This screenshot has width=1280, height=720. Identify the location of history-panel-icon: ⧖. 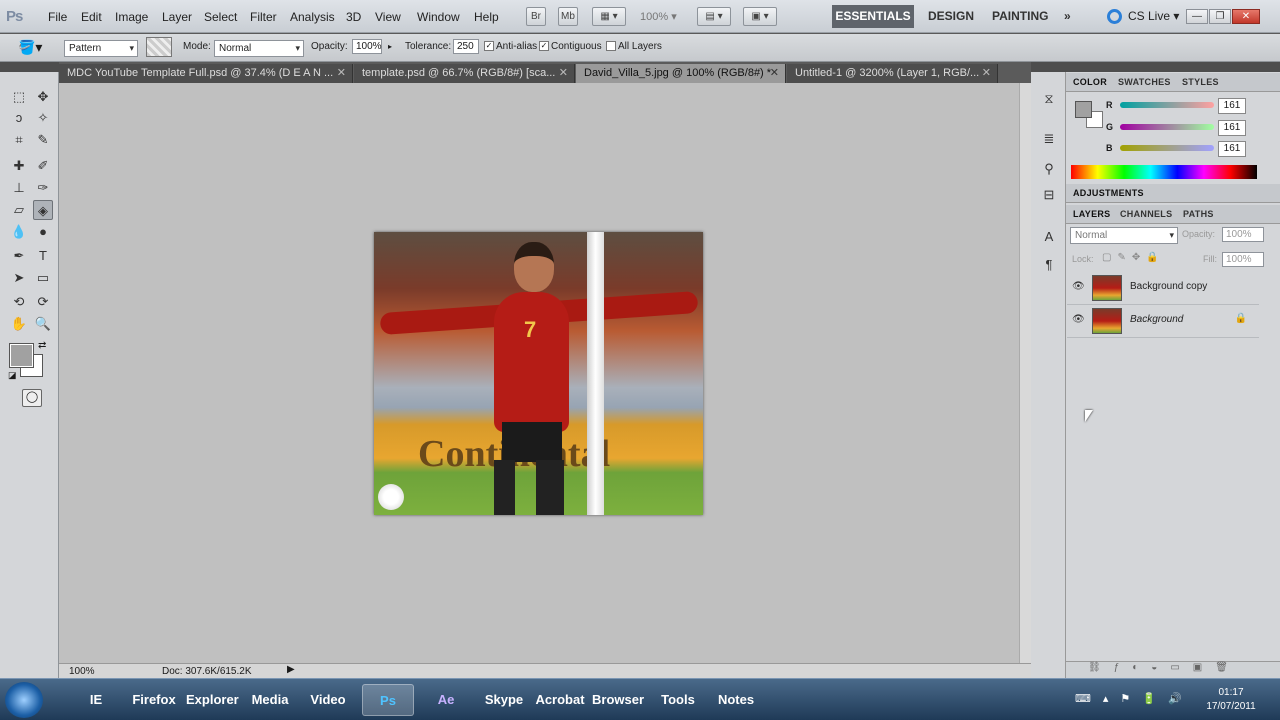
(1049, 99).